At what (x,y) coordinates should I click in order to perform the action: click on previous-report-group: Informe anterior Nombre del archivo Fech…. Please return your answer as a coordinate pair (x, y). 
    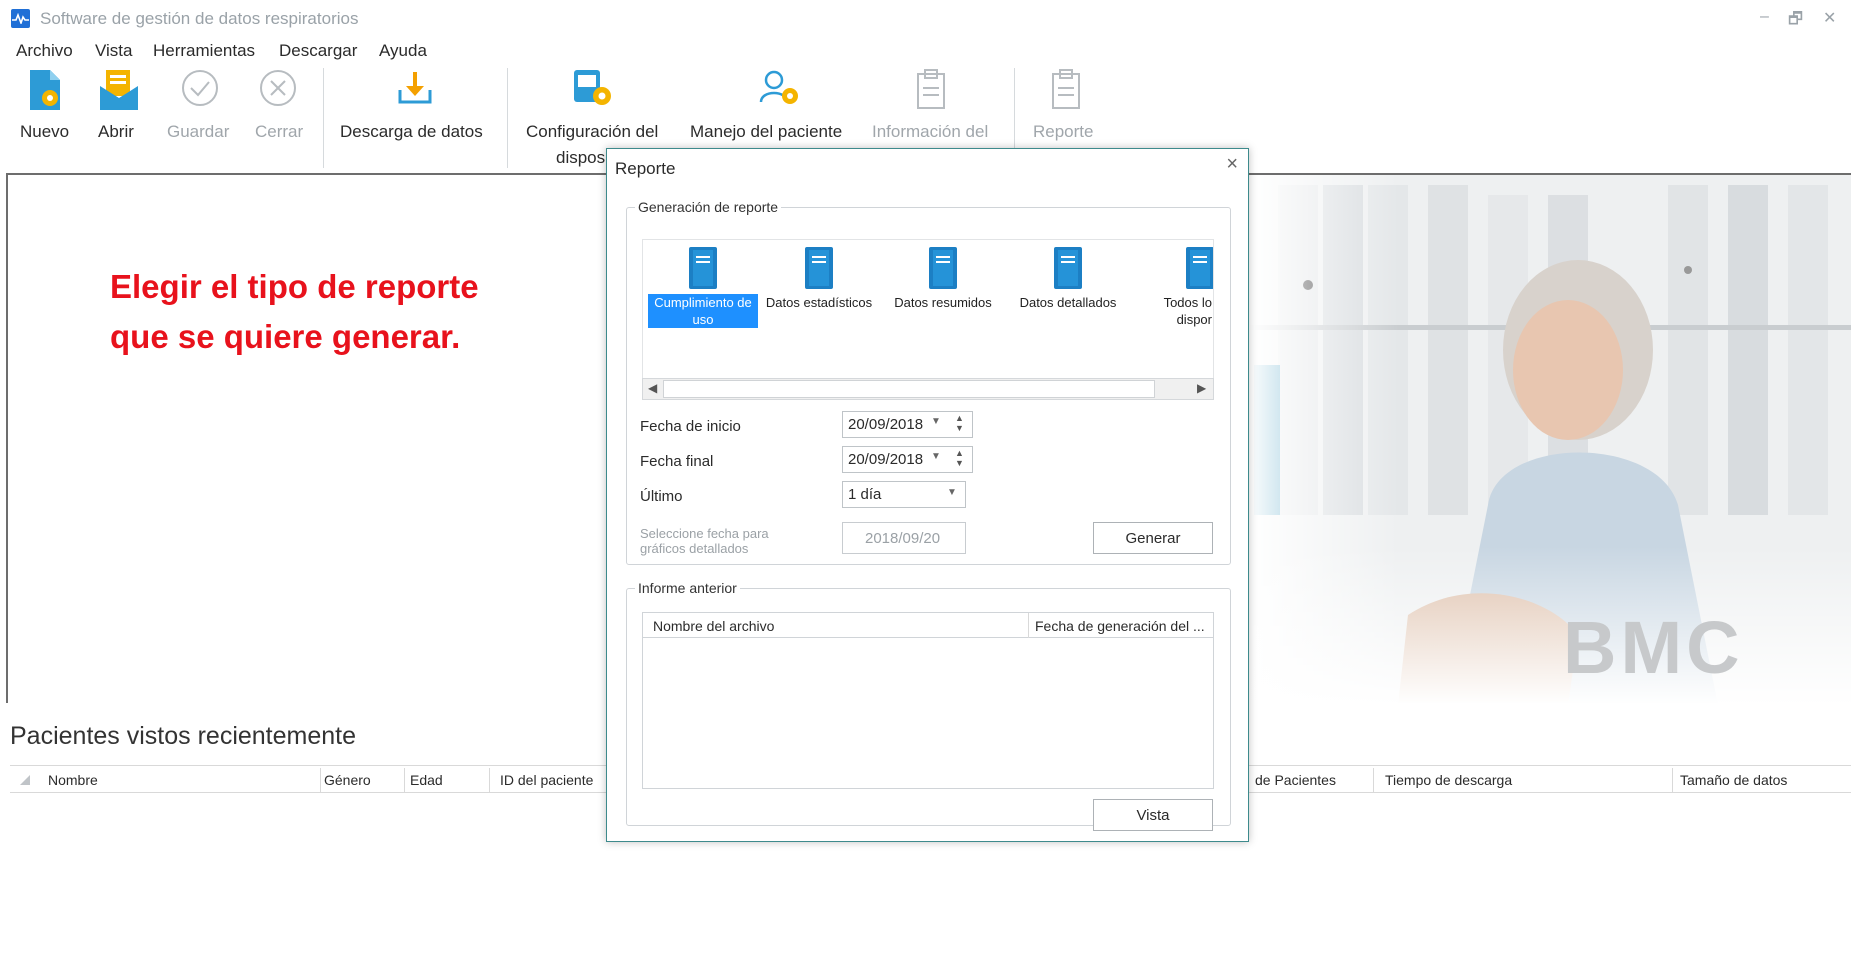
    Looking at the image, I should click on (928, 705).